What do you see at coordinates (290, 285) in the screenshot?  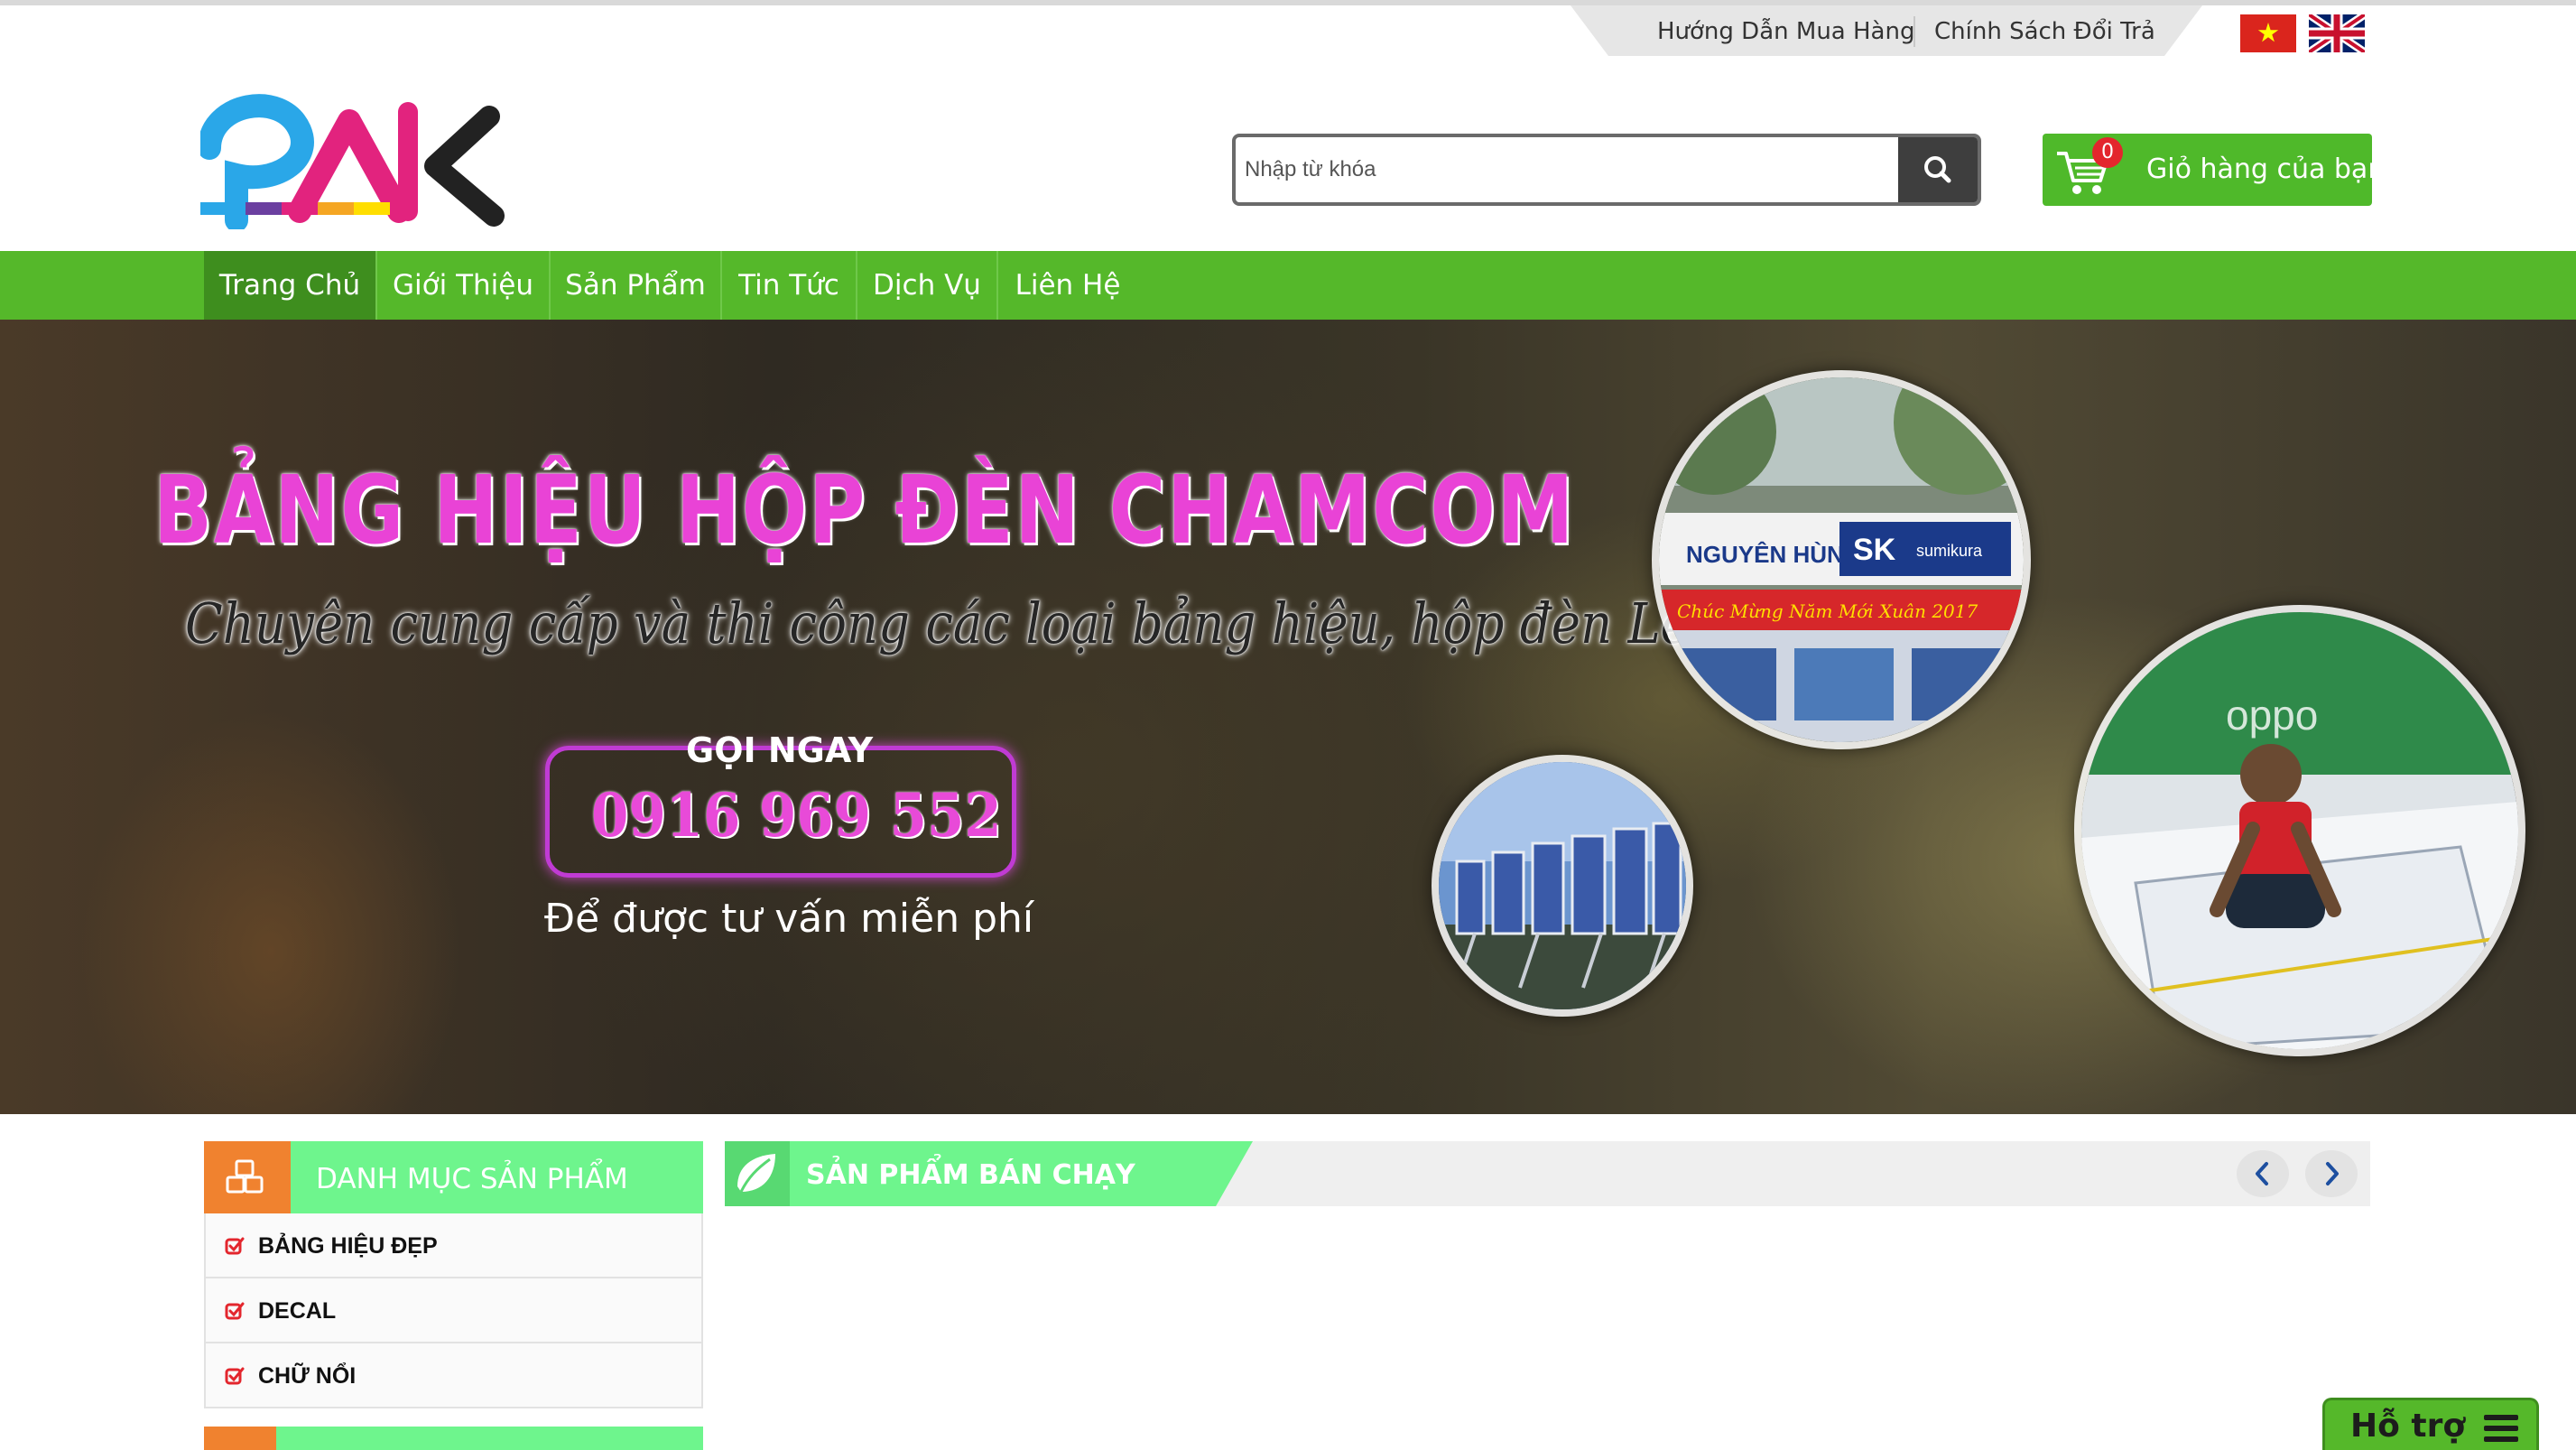 I see `nav-item-home: Trang Chủ` at bounding box center [290, 285].